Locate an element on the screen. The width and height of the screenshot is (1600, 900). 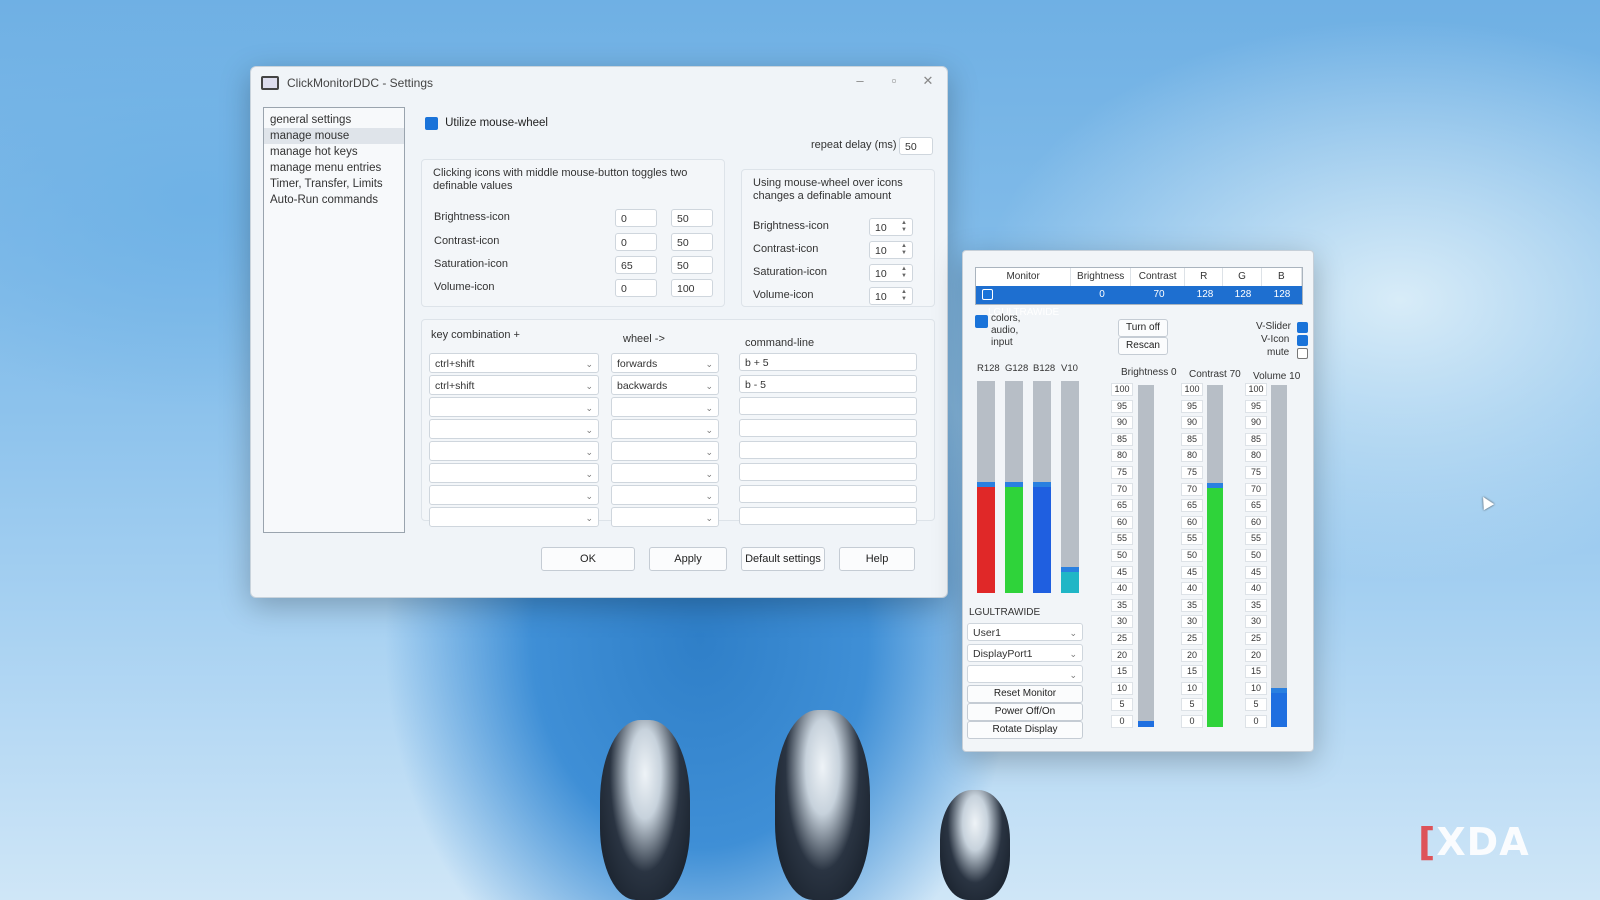
contrast-value-1: 0 is located at coordinates (636, 242).